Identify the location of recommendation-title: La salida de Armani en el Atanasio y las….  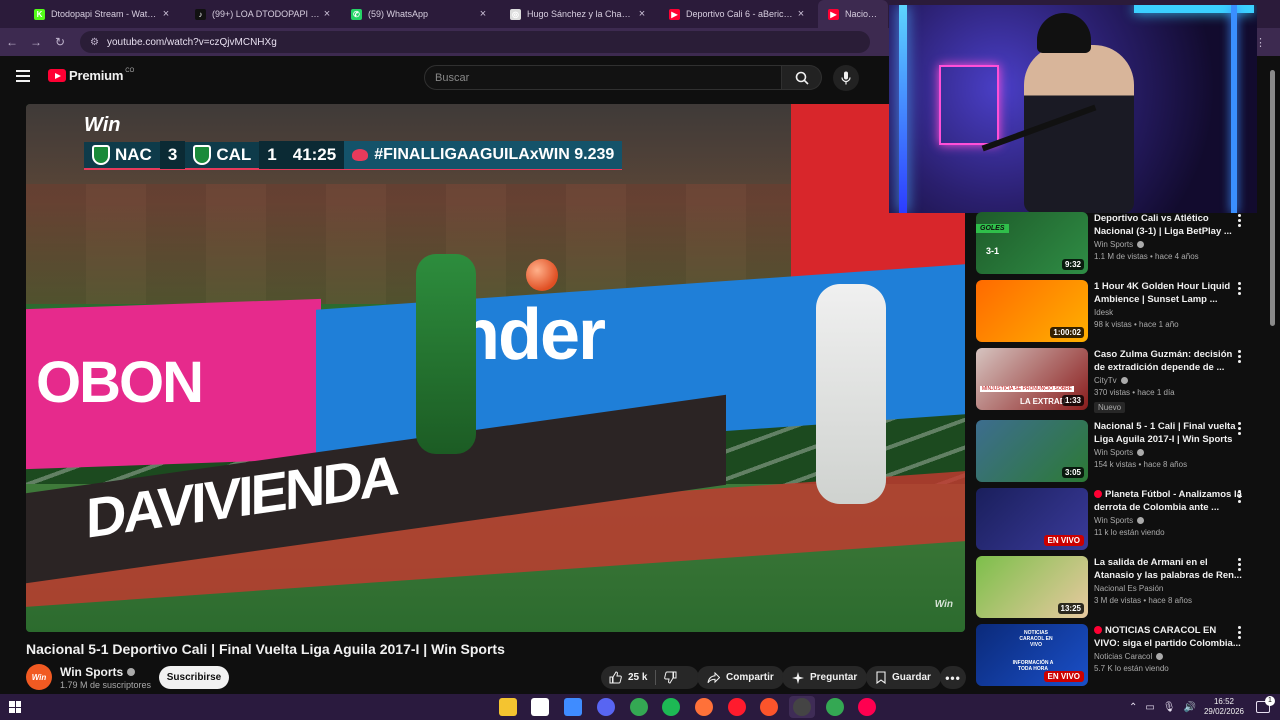
(1168, 569).